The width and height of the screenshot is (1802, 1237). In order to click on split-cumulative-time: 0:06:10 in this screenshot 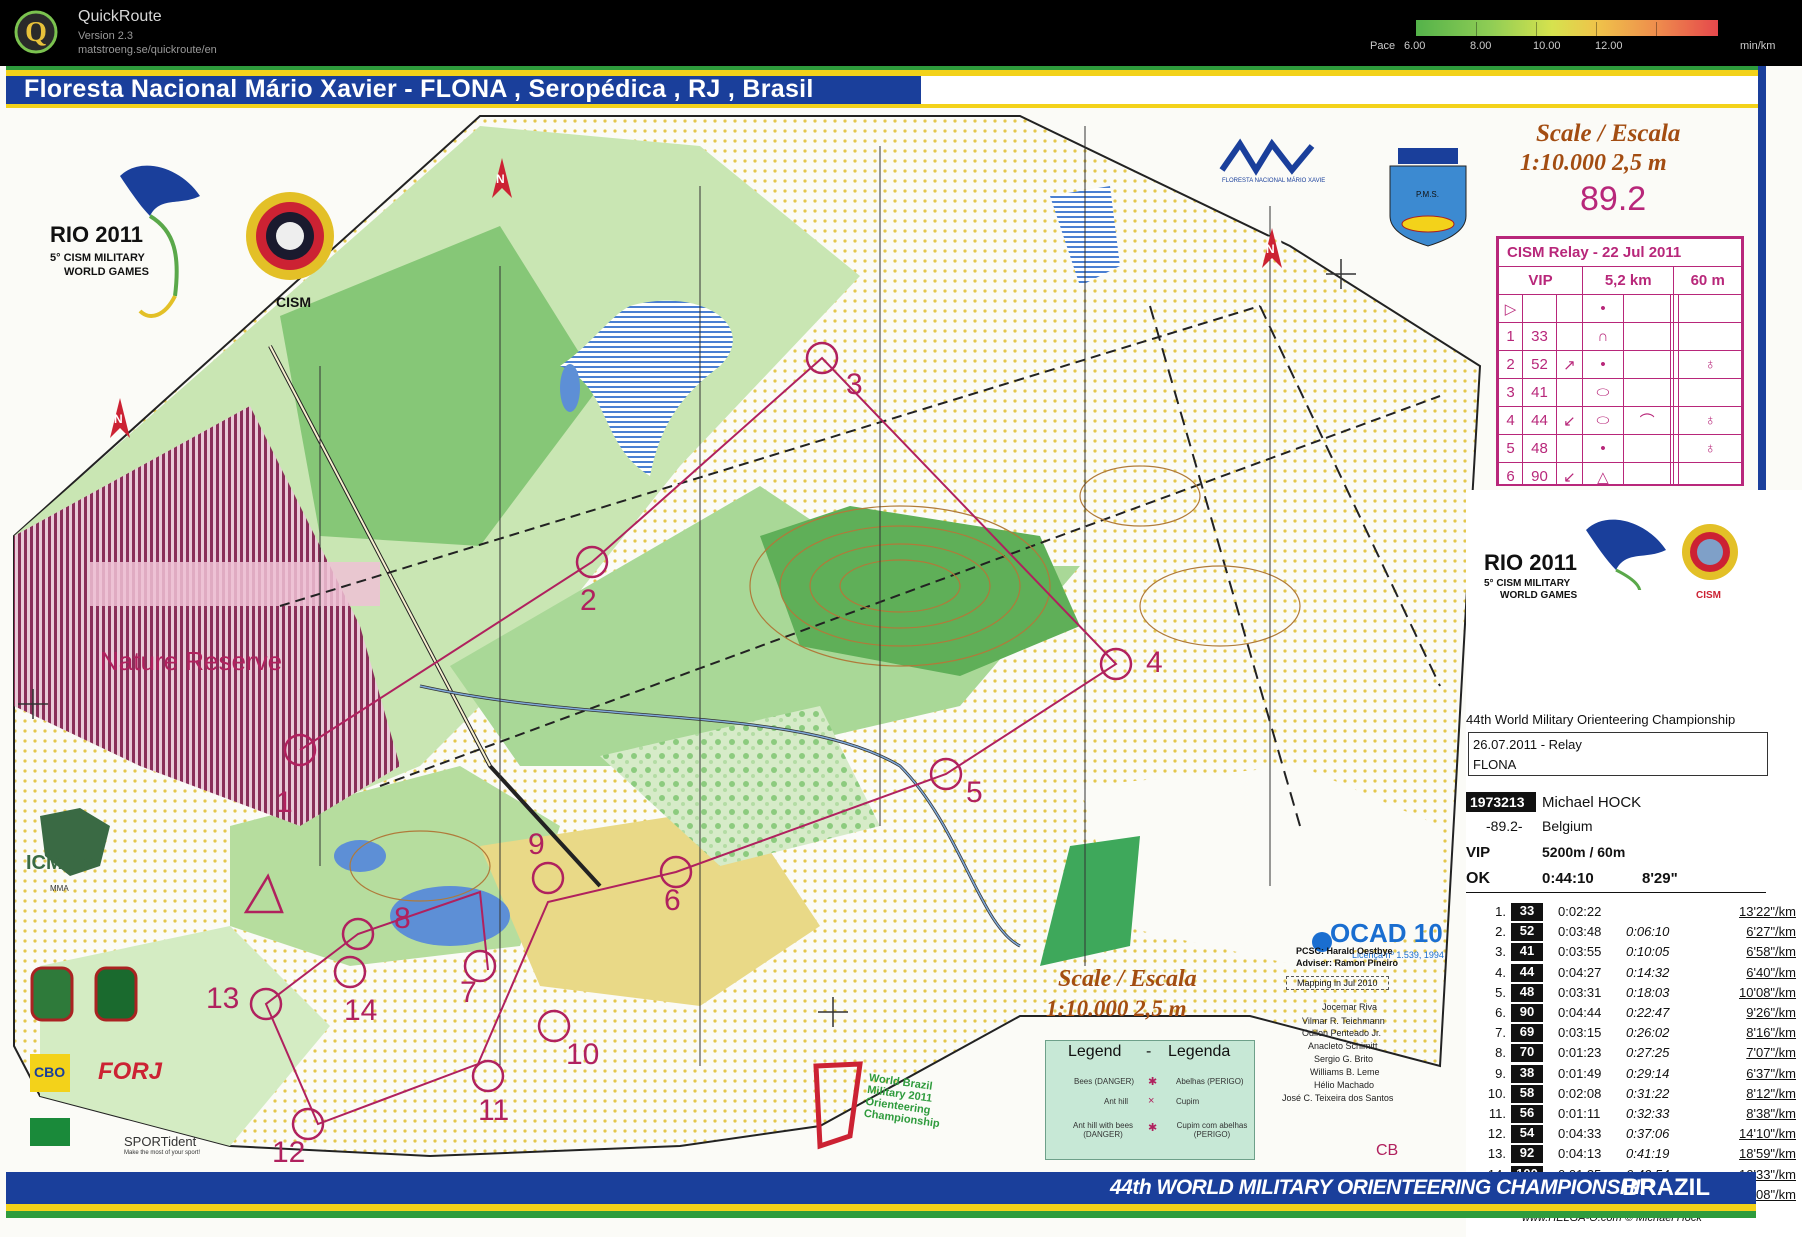, I will do `click(1648, 932)`.